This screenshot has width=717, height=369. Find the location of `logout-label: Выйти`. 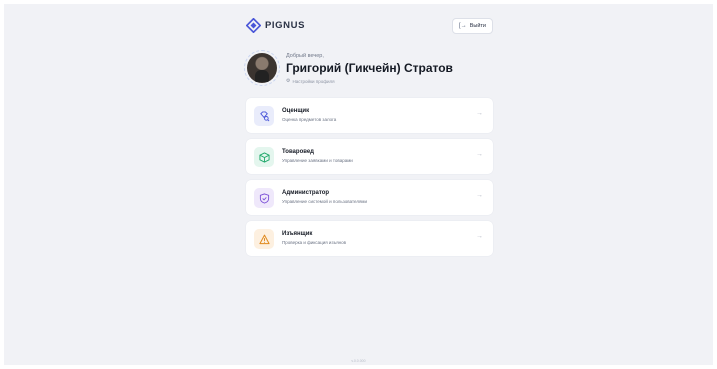

logout-label: Выйти is located at coordinates (477, 26).